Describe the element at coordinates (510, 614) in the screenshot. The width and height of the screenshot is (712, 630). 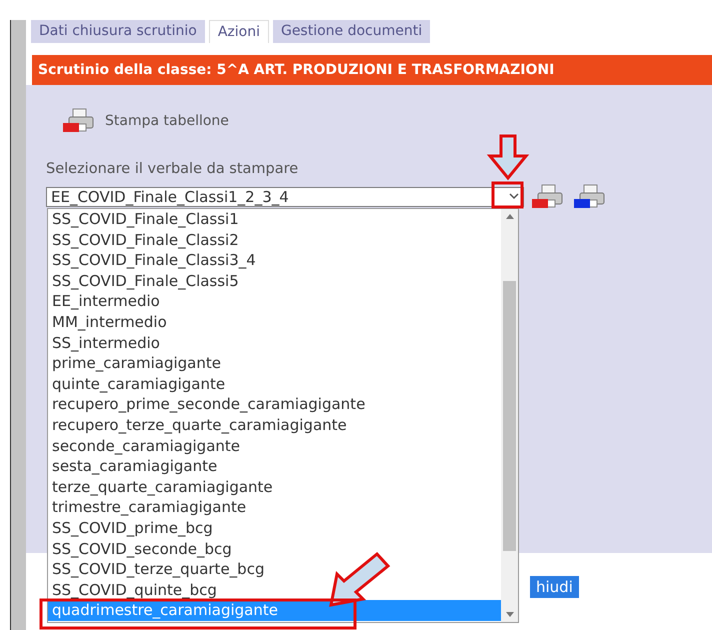
I see `scroll-down-icon` at that location.